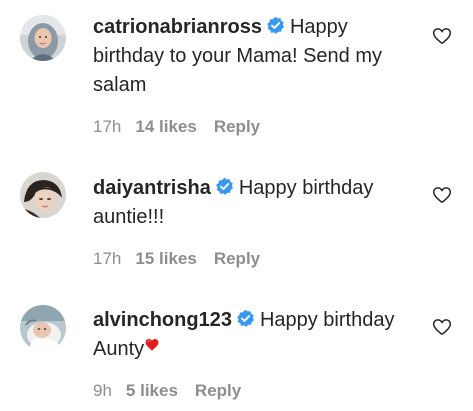 This screenshot has height=411, width=473. I want to click on comment-likes: 5 likes, so click(152, 391).